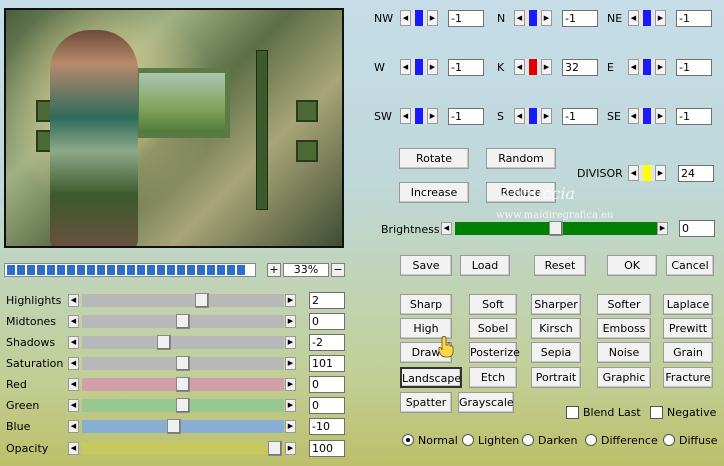 The width and height of the screenshot is (724, 466). I want to click on kernel-k-value: 32, so click(580, 67).